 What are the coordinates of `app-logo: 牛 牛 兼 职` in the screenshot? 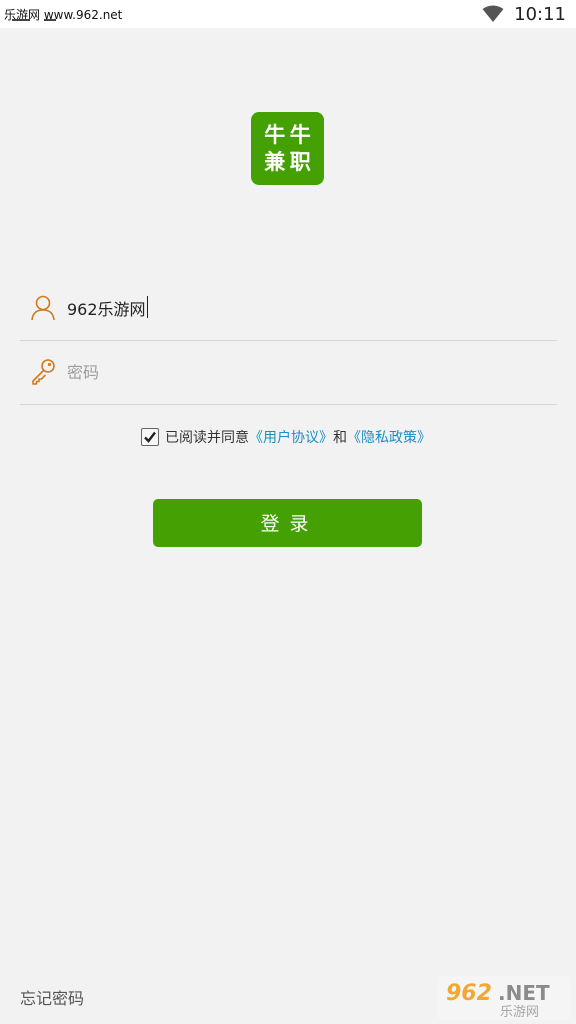 It's located at (287, 148).